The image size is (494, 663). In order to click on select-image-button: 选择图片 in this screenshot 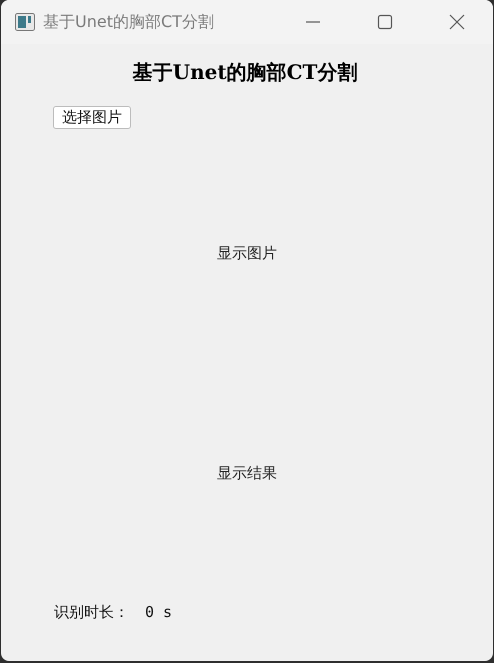, I will do `click(92, 117)`.